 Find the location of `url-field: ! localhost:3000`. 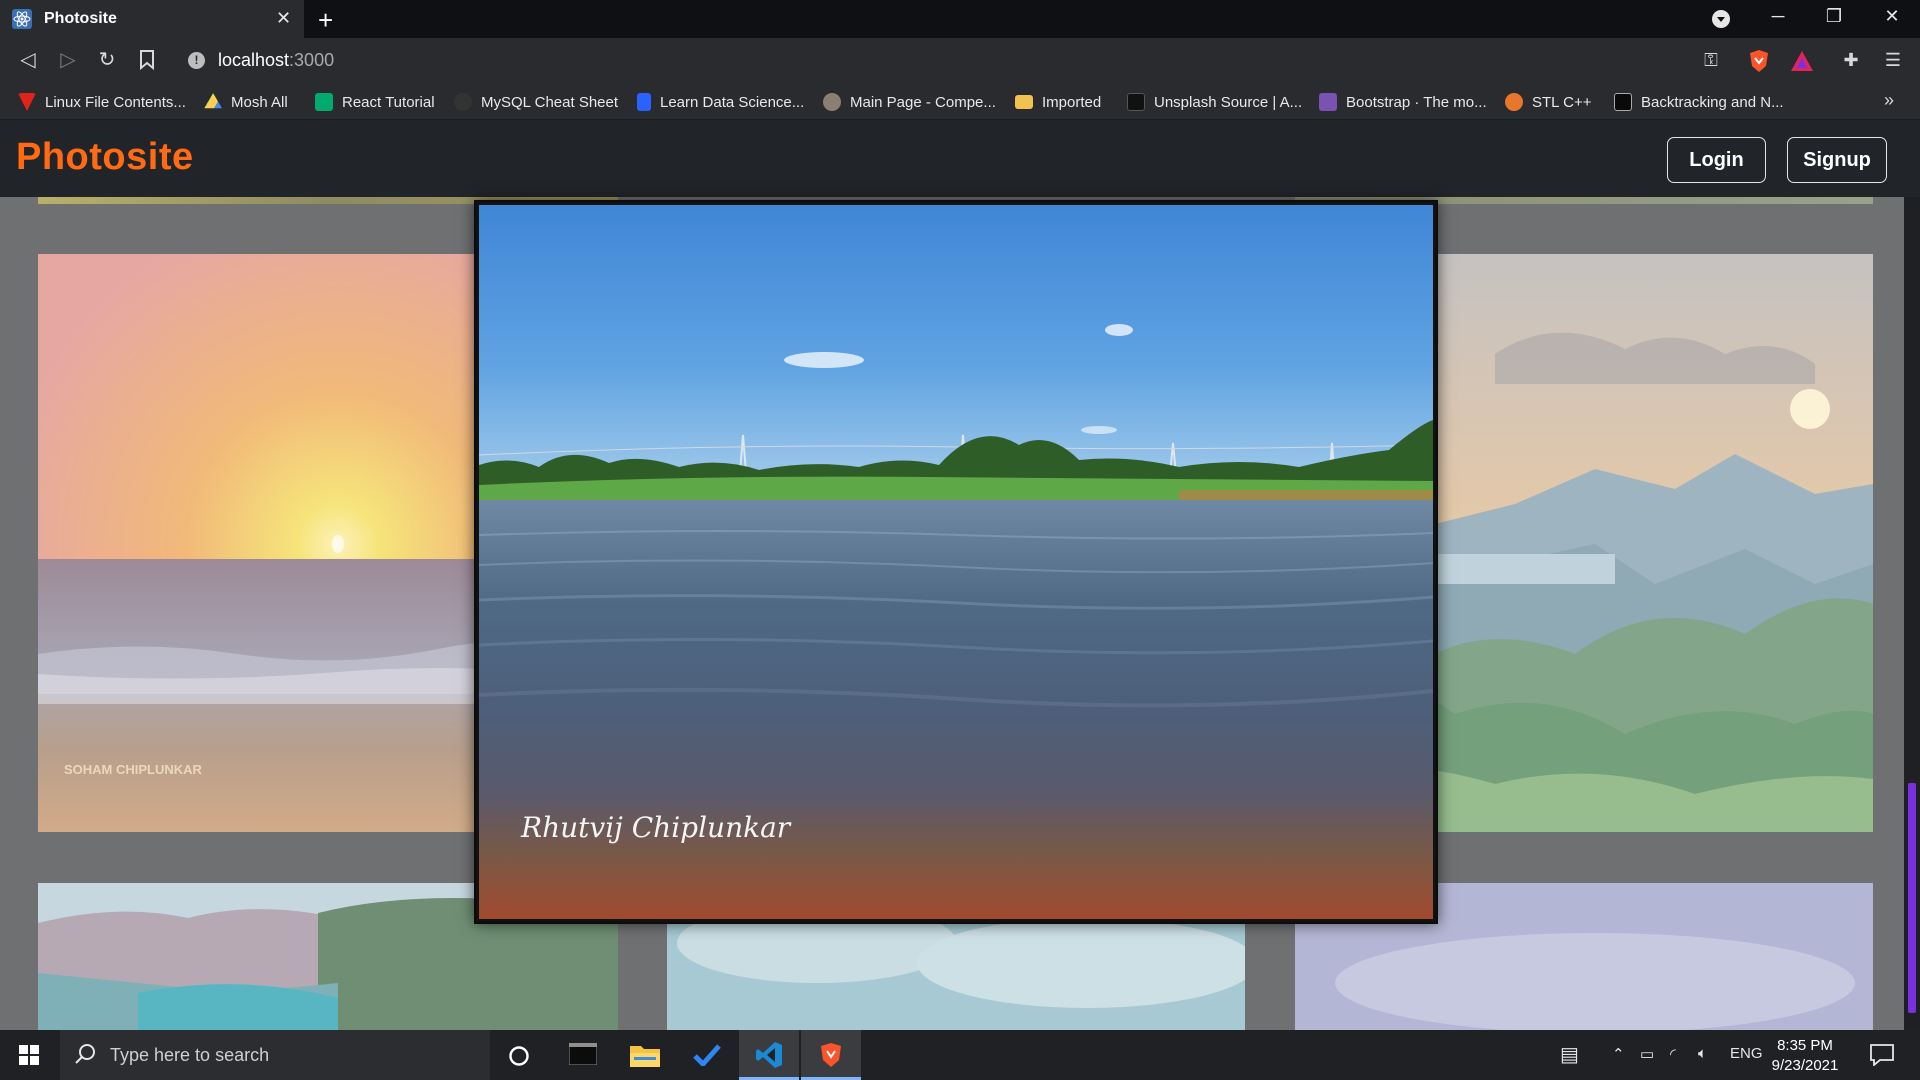

url-field: ! localhost:3000 is located at coordinates (958, 60).